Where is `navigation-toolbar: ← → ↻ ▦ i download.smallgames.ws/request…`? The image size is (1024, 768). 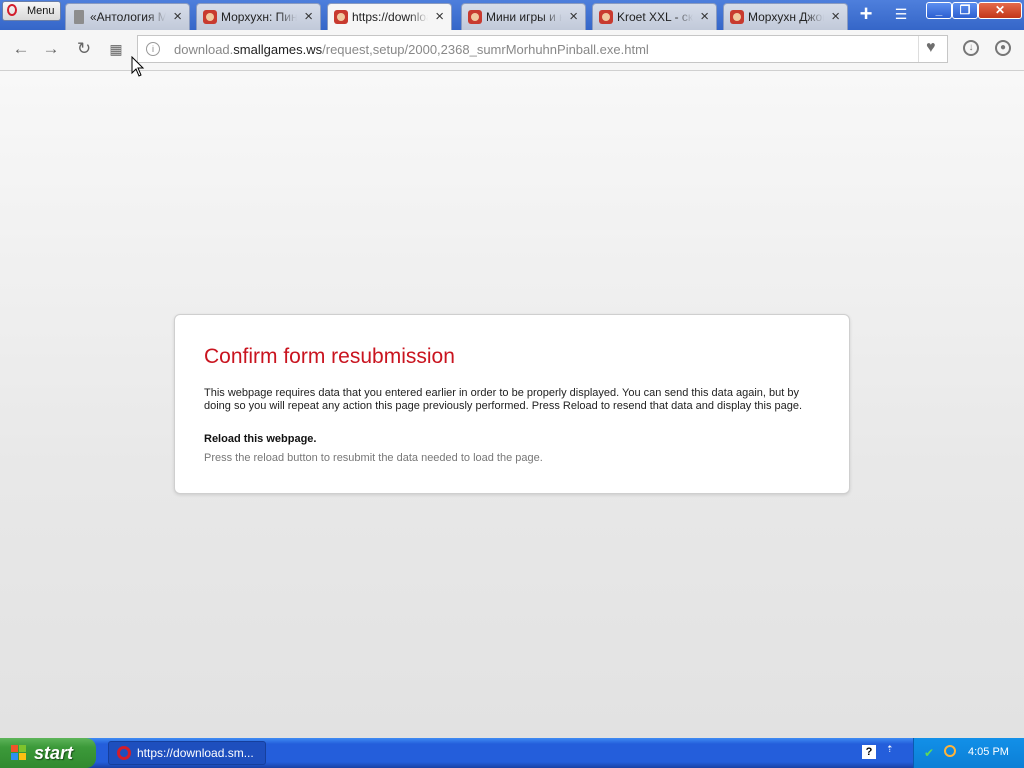 navigation-toolbar: ← → ↻ ▦ i download.smallgames.ws/request… is located at coordinates (512, 50).